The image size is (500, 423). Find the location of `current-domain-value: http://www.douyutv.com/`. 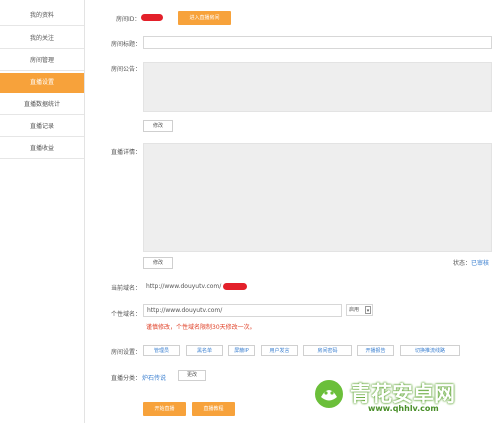

current-domain-value: http://www.douyutv.com/ is located at coordinates (184, 286).